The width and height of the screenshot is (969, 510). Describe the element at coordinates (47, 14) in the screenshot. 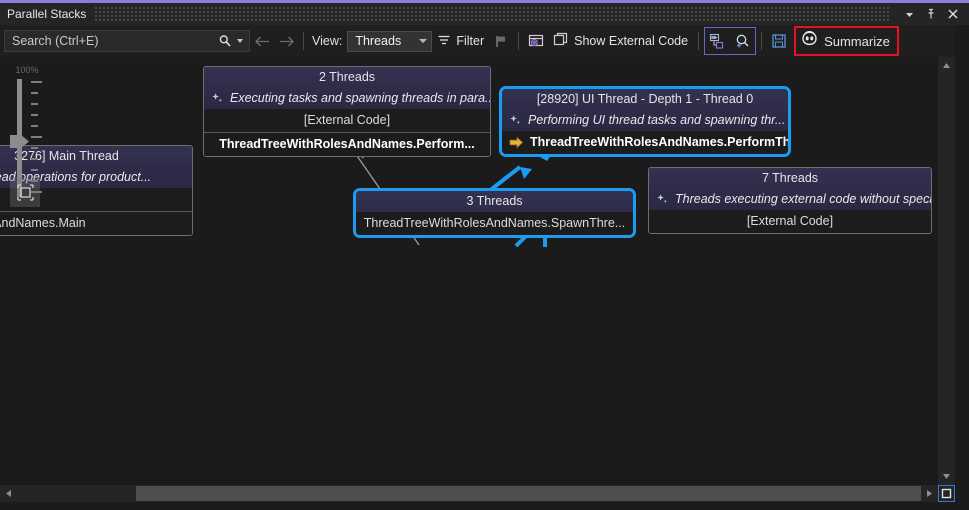

I see `page-title: Parallel Stacks` at that location.